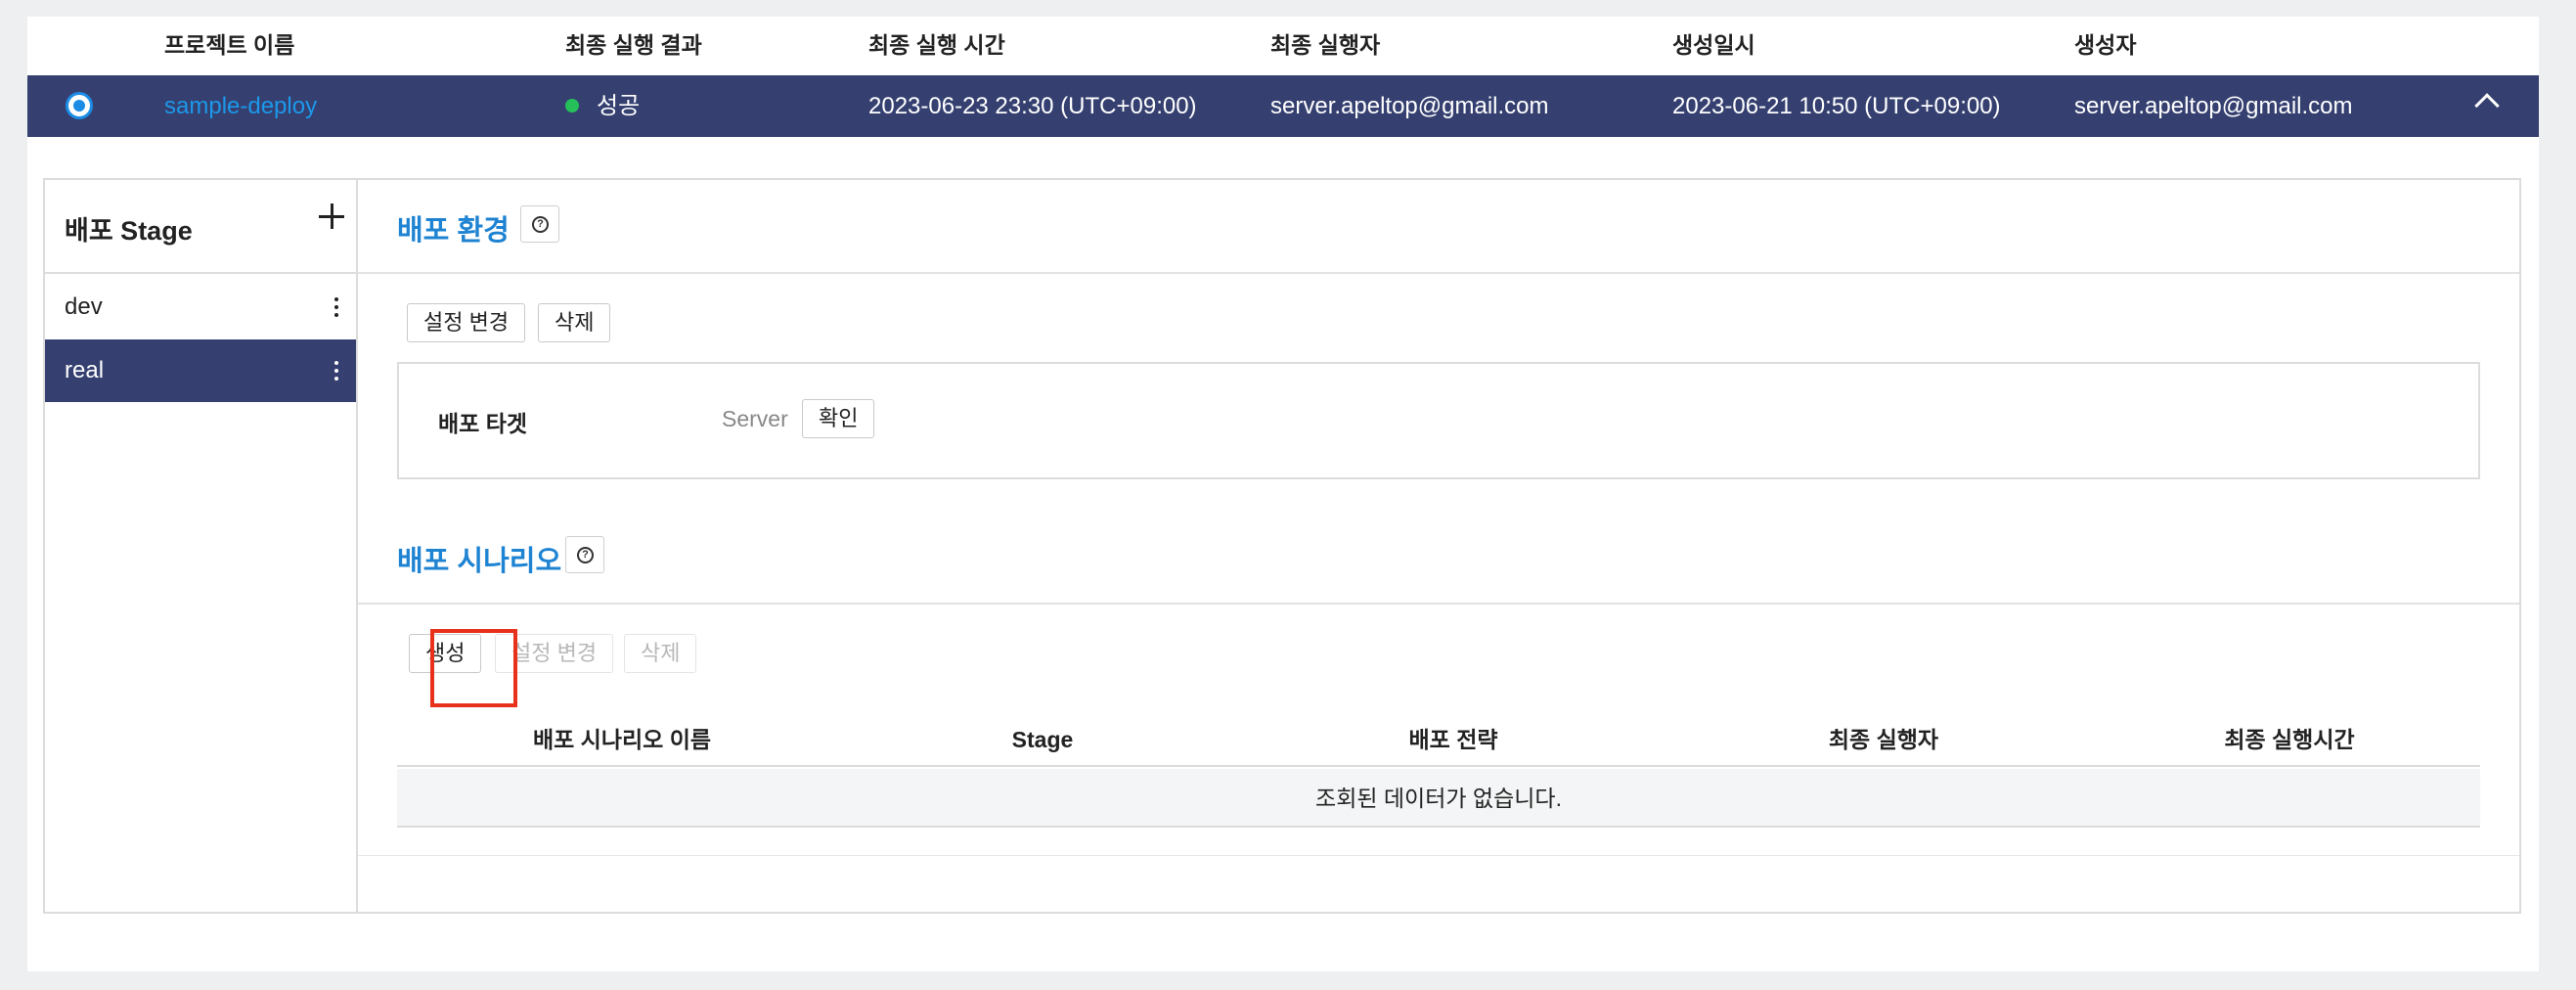 The width and height of the screenshot is (2576, 990). What do you see at coordinates (129, 231) in the screenshot?
I see `stage-sidebar-title: 배포 Stage` at bounding box center [129, 231].